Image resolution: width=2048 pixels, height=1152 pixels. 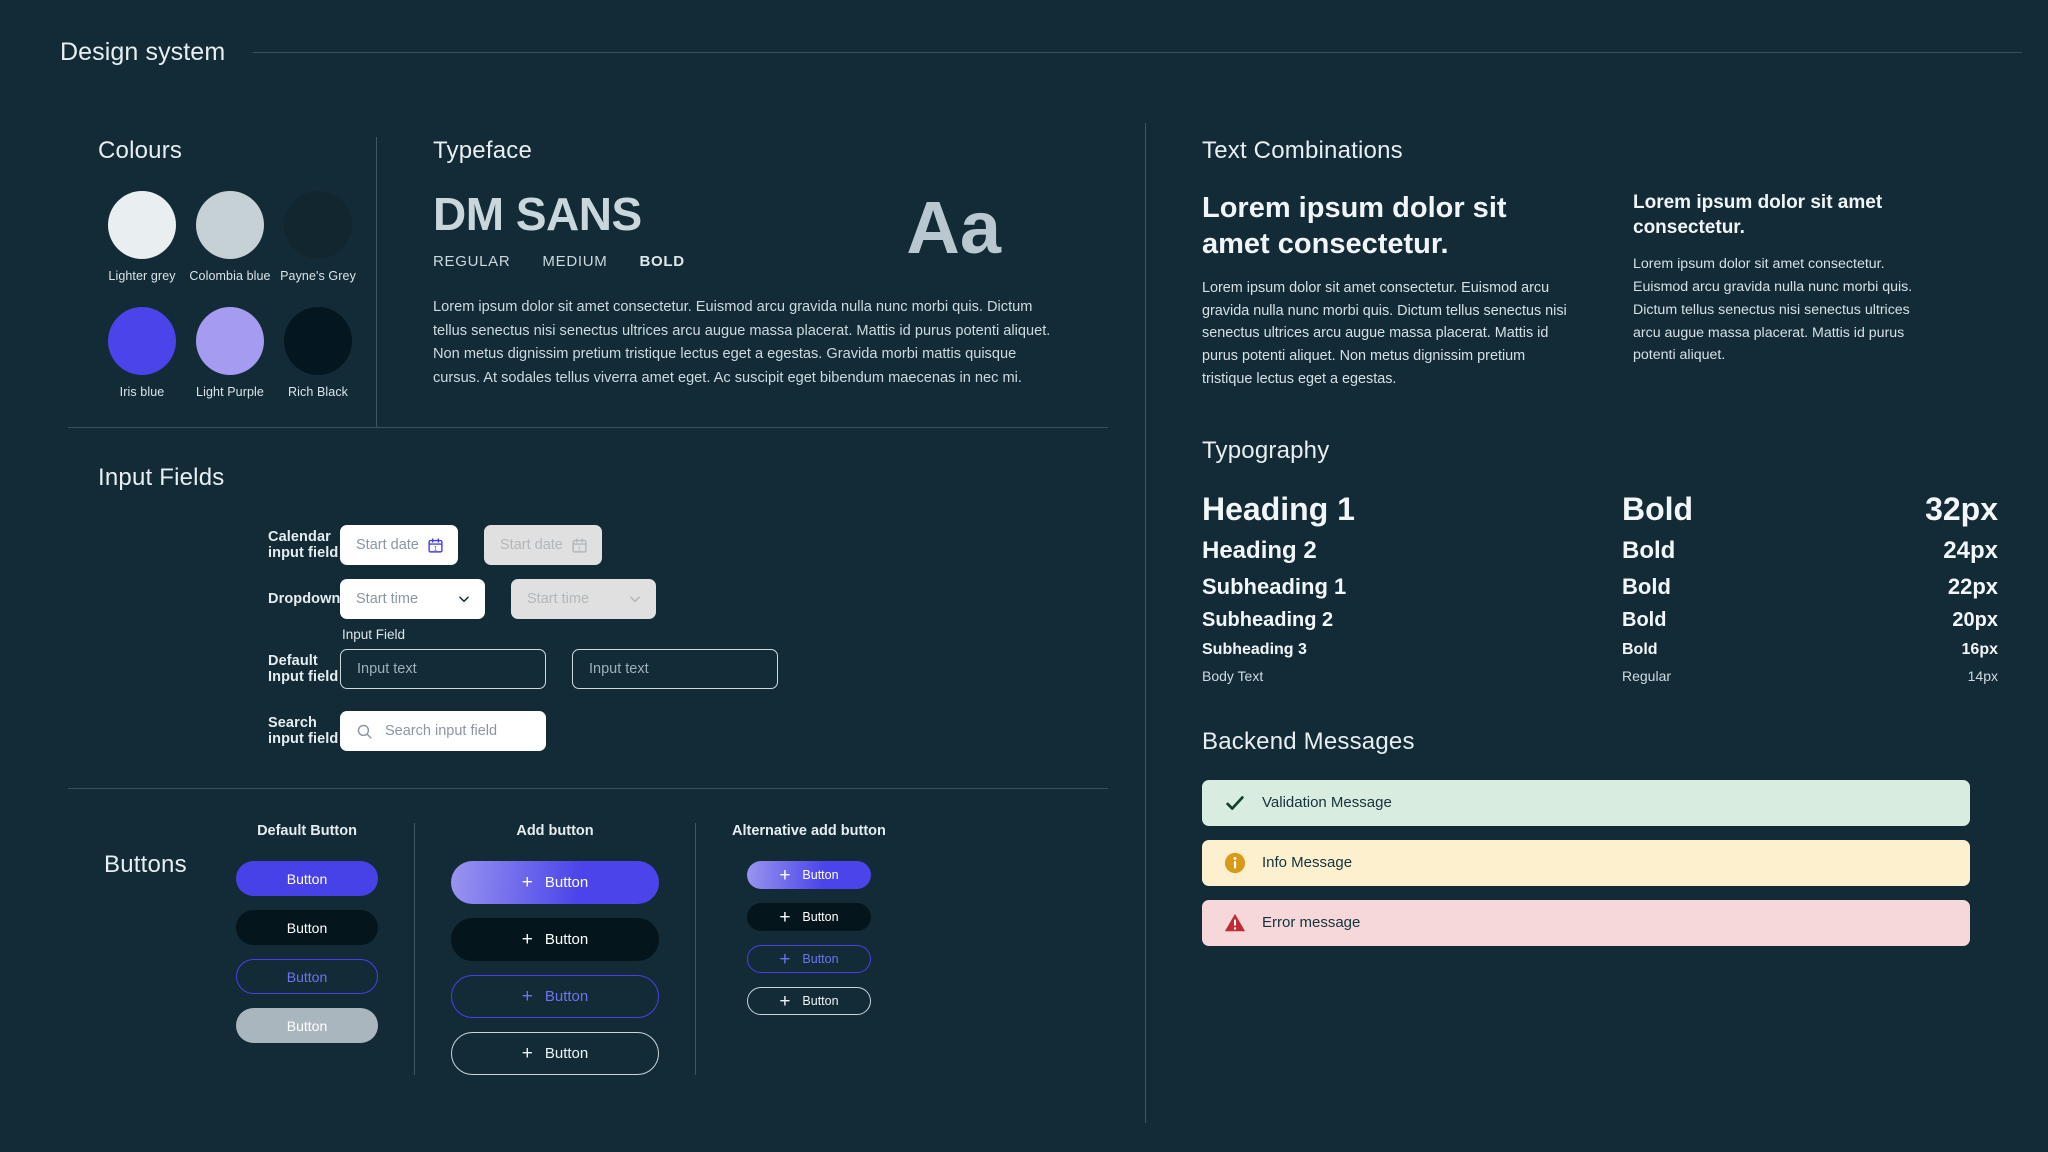 I want to click on backend-message-text: Info Message, so click(x=1307, y=863).